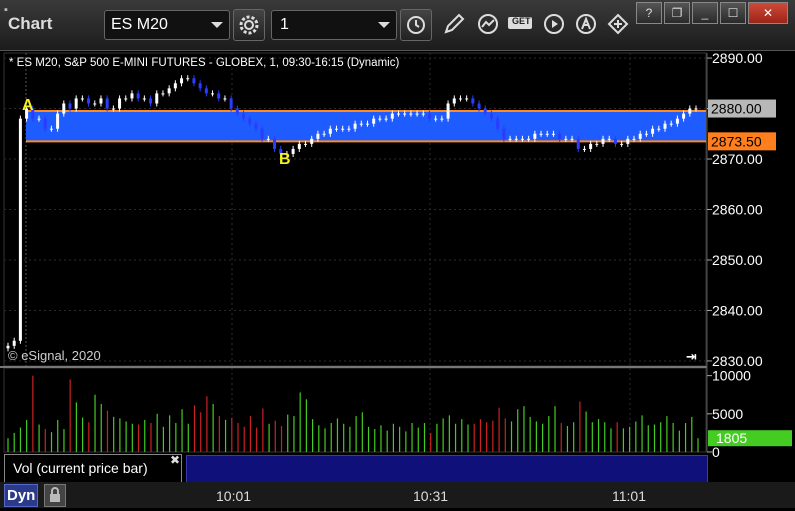 The image size is (795, 511). I want to click on copyright-text: © eSignal, 2020, so click(54, 355).